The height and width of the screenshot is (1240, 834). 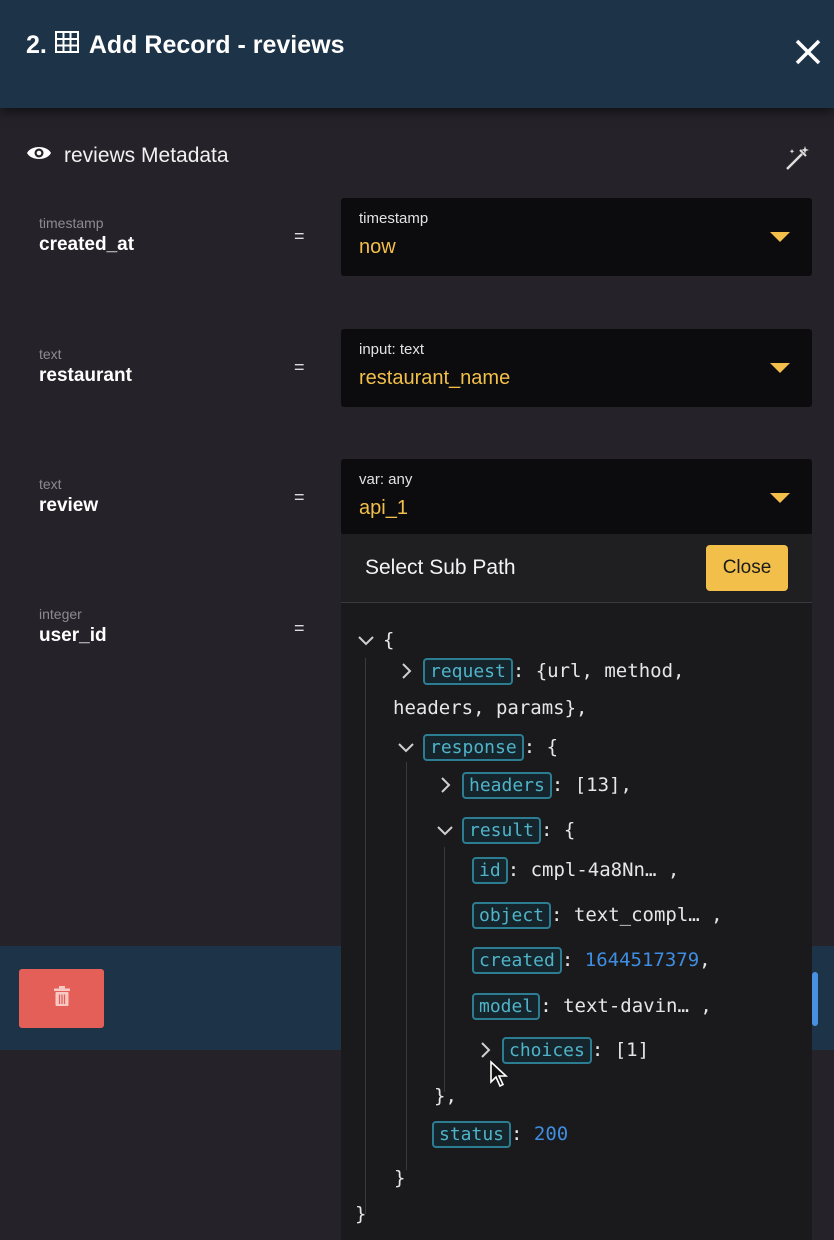 What do you see at coordinates (73, 635) in the screenshot?
I see `field-name: user_id` at bounding box center [73, 635].